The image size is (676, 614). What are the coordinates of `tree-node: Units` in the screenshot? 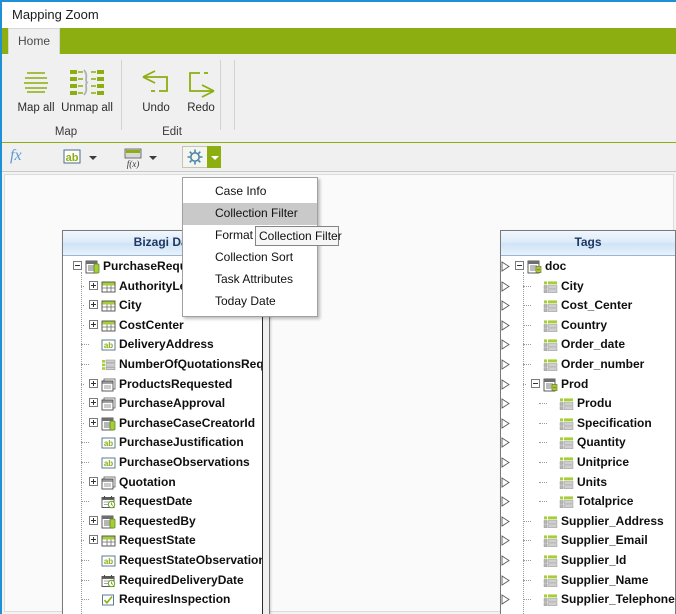 It's located at (588, 483).